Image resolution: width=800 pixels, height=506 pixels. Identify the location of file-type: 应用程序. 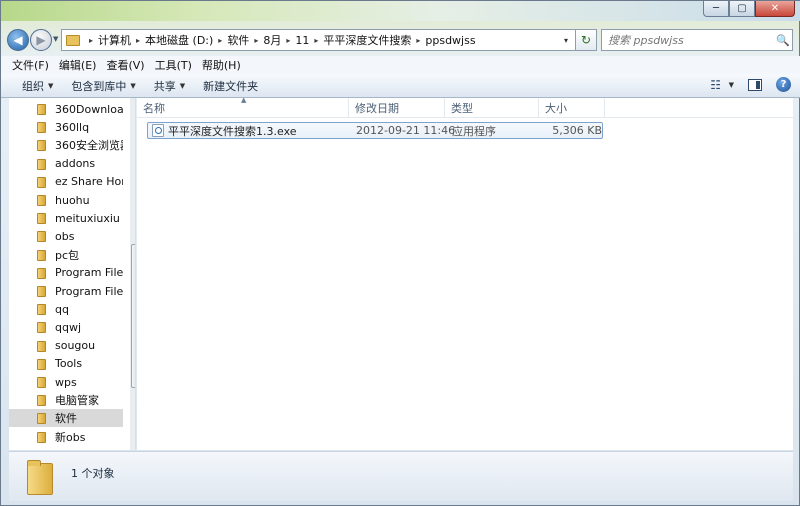
(474, 131).